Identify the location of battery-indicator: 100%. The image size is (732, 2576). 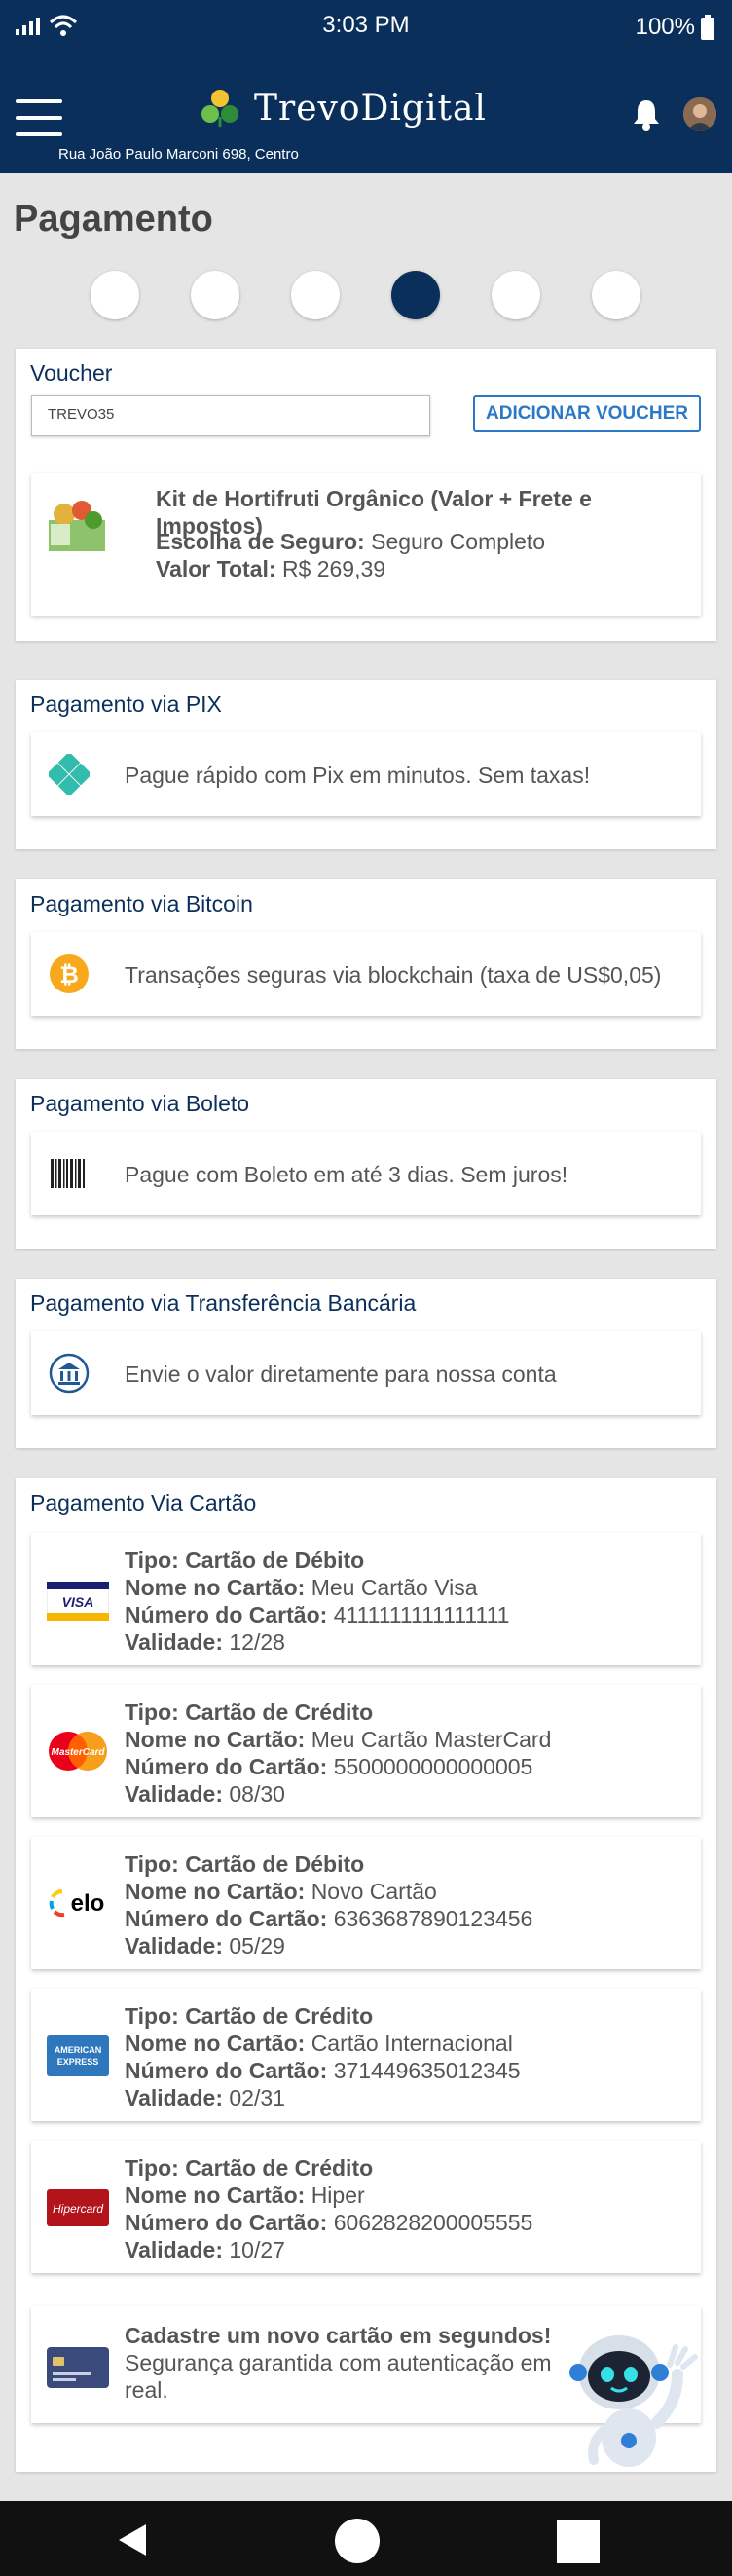
(675, 27).